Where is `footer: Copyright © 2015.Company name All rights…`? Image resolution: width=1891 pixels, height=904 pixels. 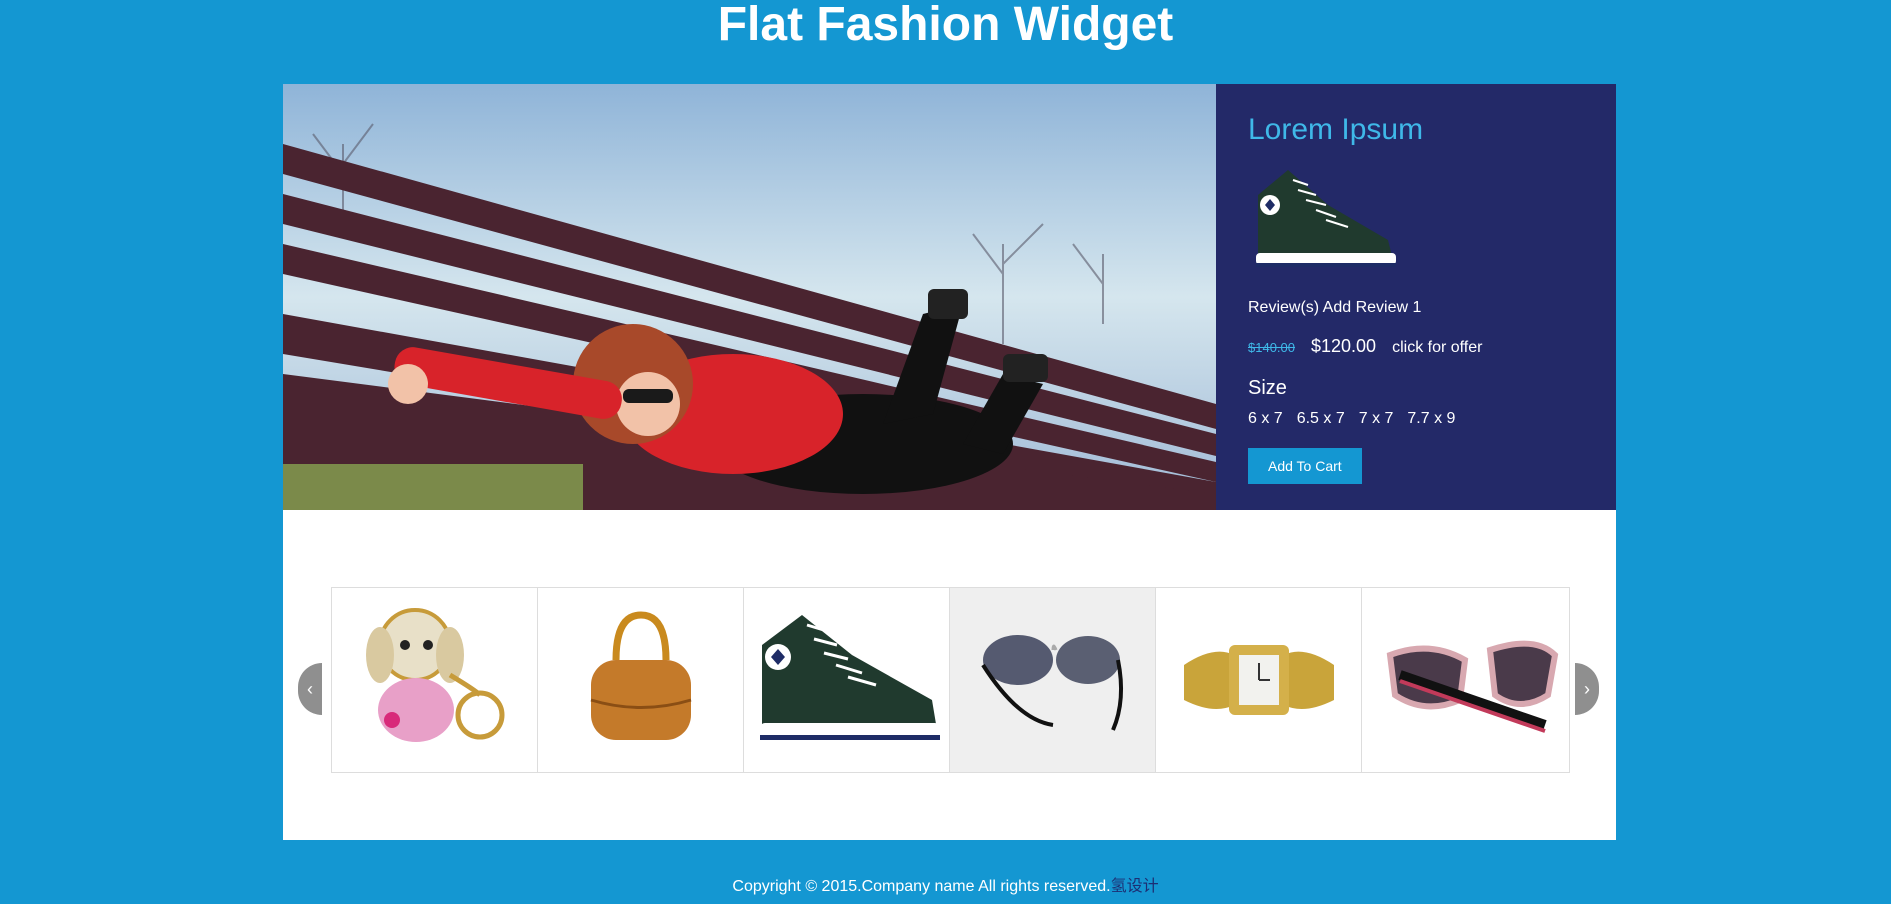 footer: Copyright © 2015.Company name All rights… is located at coordinates (945, 884).